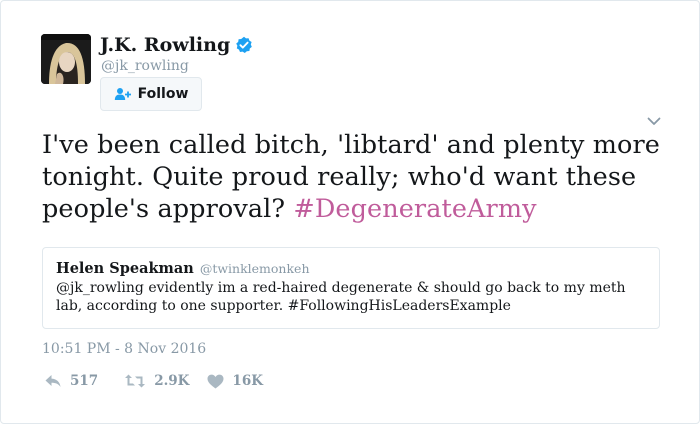  I want to click on retweet-icon, so click(135, 381).